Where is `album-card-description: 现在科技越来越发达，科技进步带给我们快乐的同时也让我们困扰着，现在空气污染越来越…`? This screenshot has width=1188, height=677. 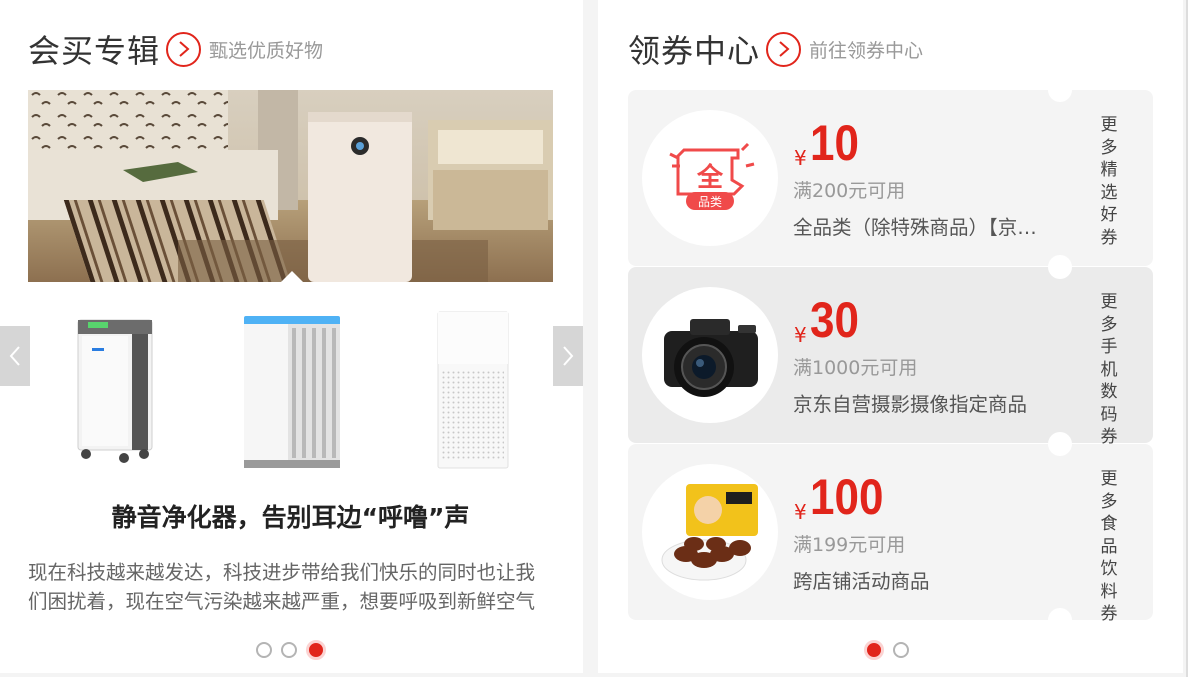
album-card-description: 现在科技越来越发达，科技进步带给我们快乐的同时也让我们困扰着，现在空气污染越来越… is located at coordinates (282, 587).